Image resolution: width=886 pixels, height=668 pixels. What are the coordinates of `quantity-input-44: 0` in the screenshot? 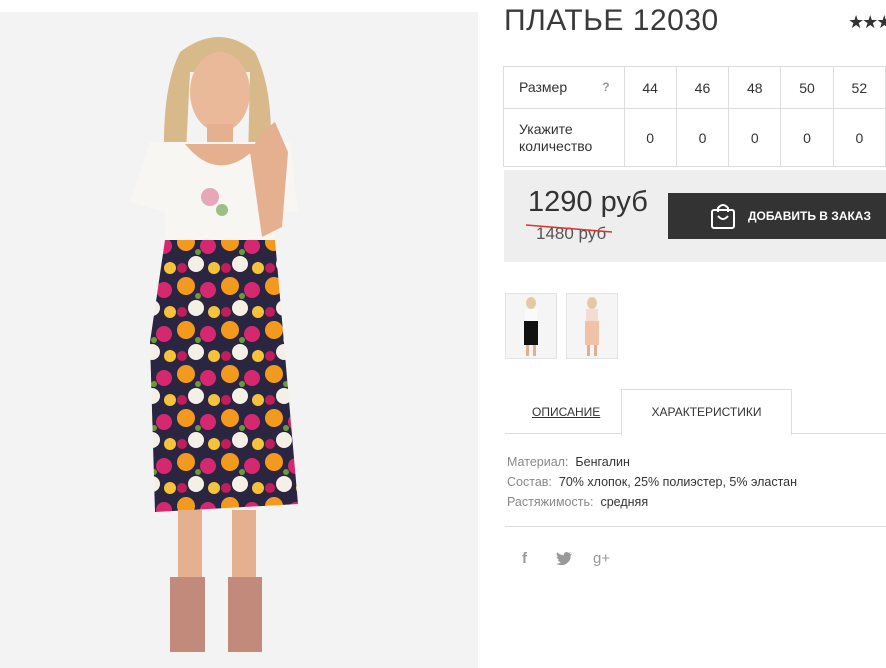 It's located at (650, 137).